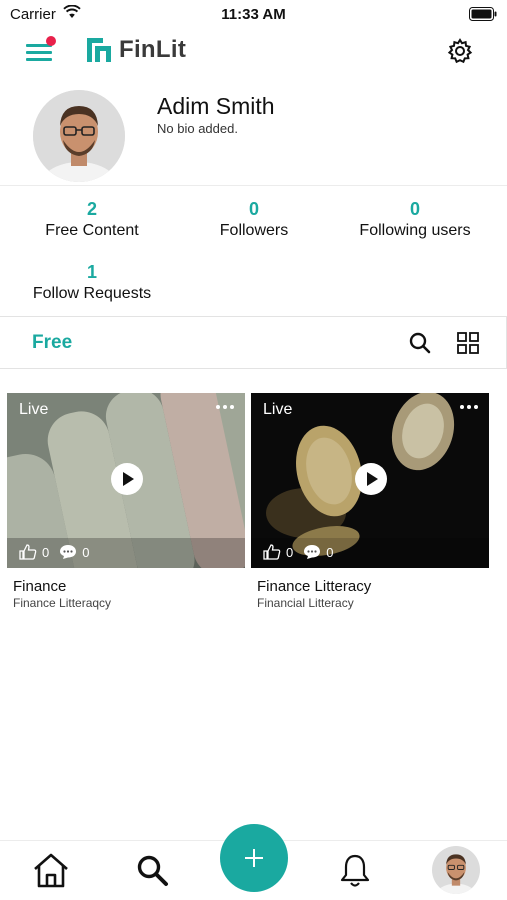  I want to click on battery-icon, so click(483, 14).